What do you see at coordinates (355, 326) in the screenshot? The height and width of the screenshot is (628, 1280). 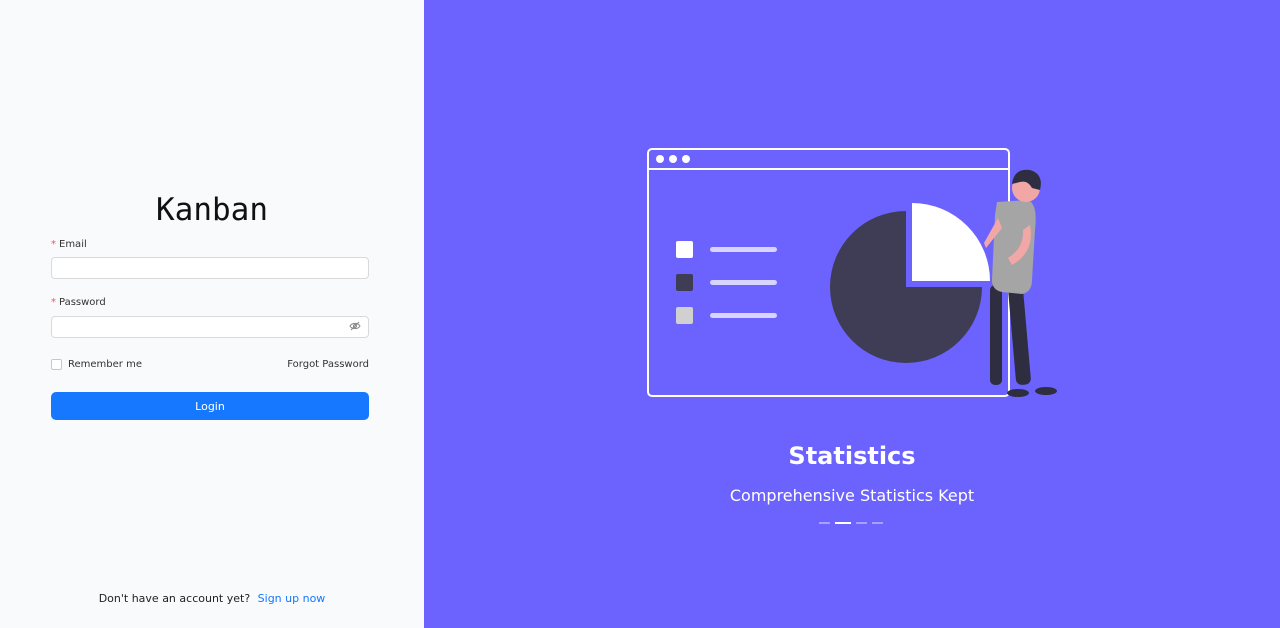 I see `eye-invisible-icon` at bounding box center [355, 326].